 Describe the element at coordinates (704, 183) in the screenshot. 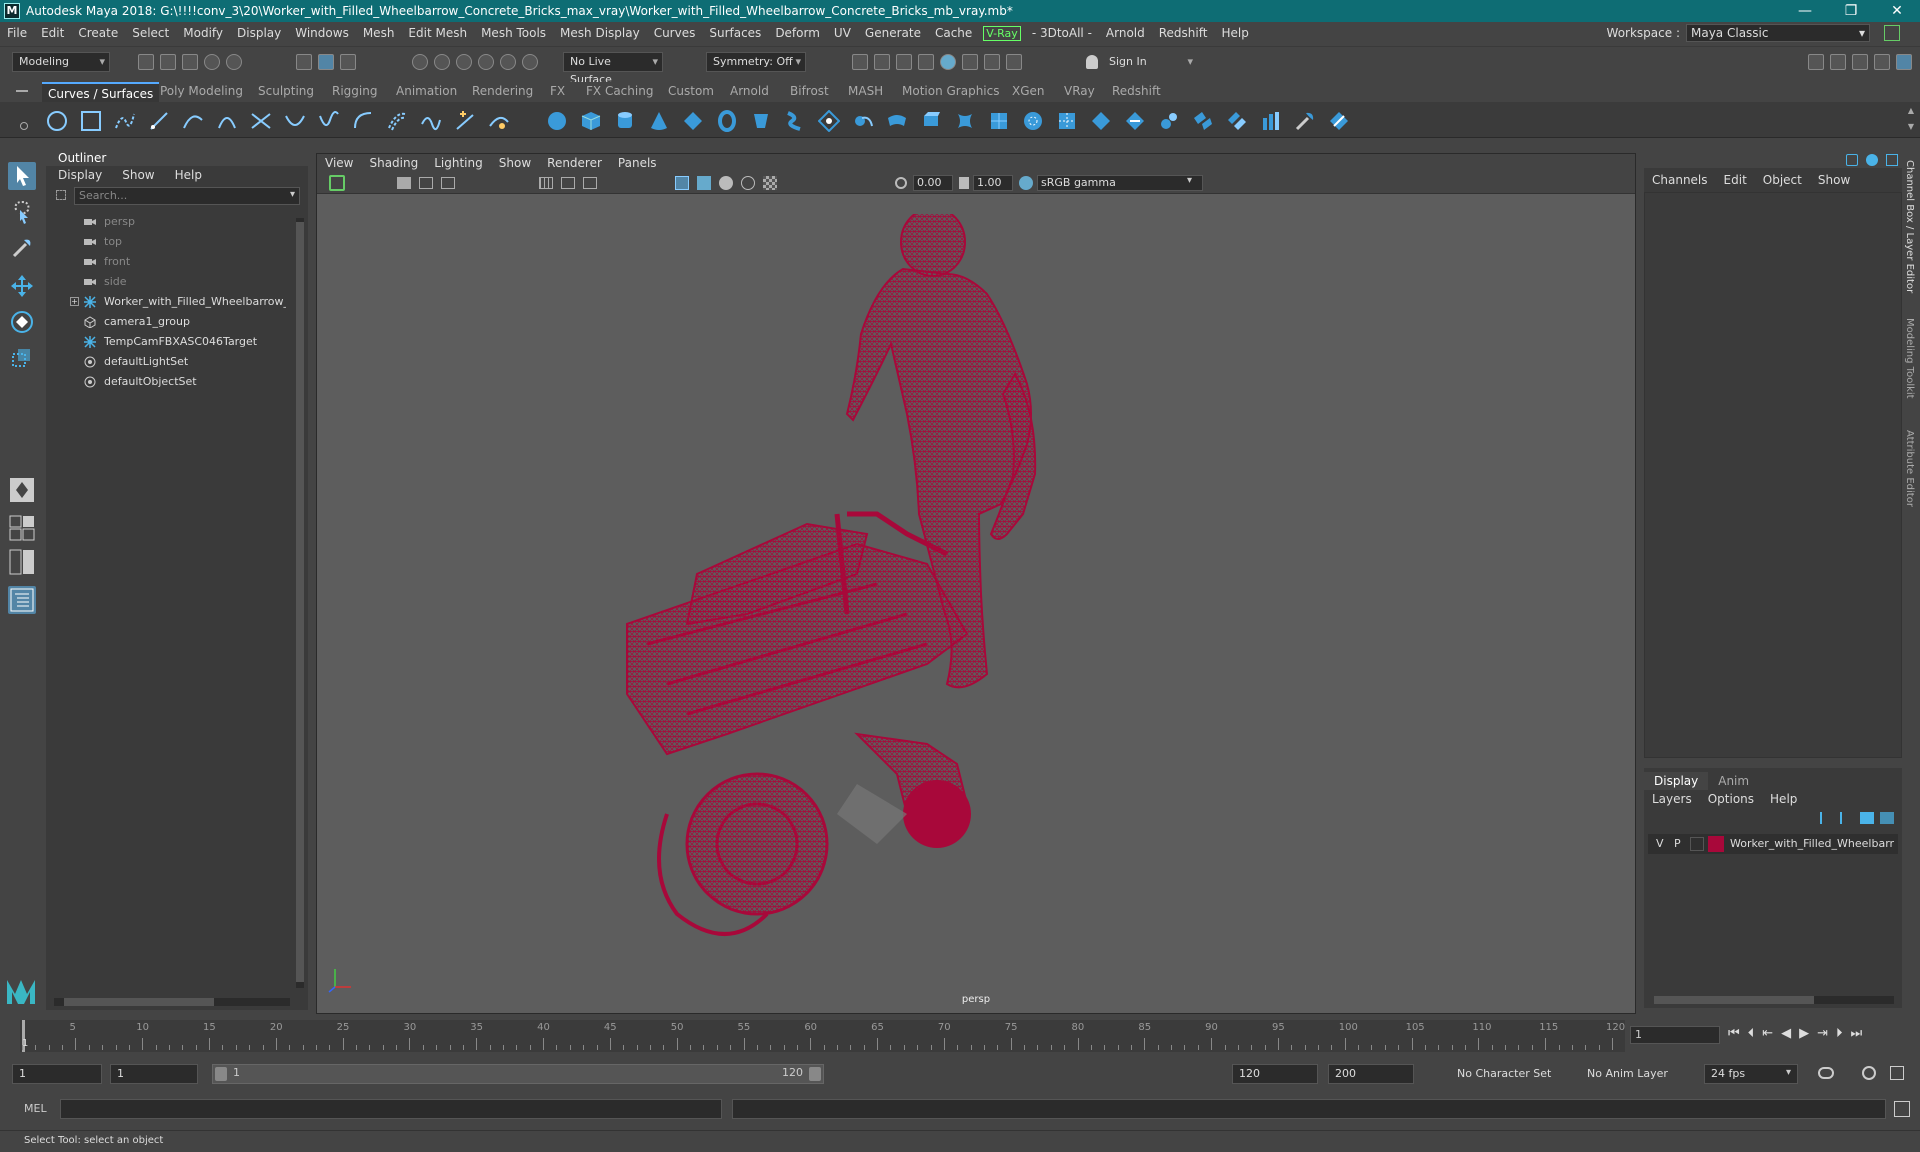

I see `smooth-shading-icon` at that location.